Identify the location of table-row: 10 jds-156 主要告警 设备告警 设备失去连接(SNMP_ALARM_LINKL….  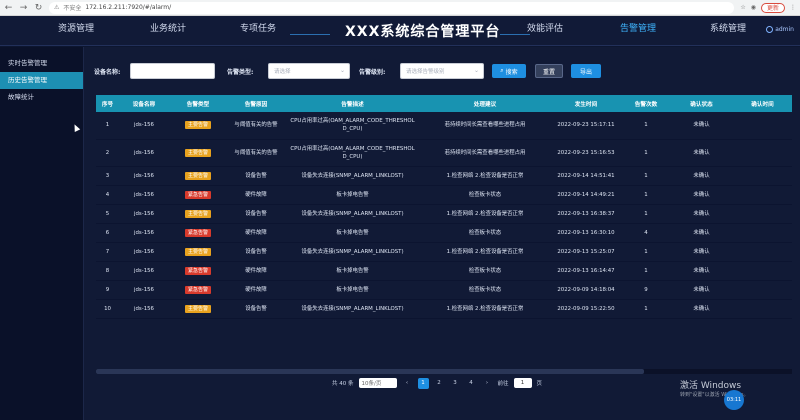
(444, 308).